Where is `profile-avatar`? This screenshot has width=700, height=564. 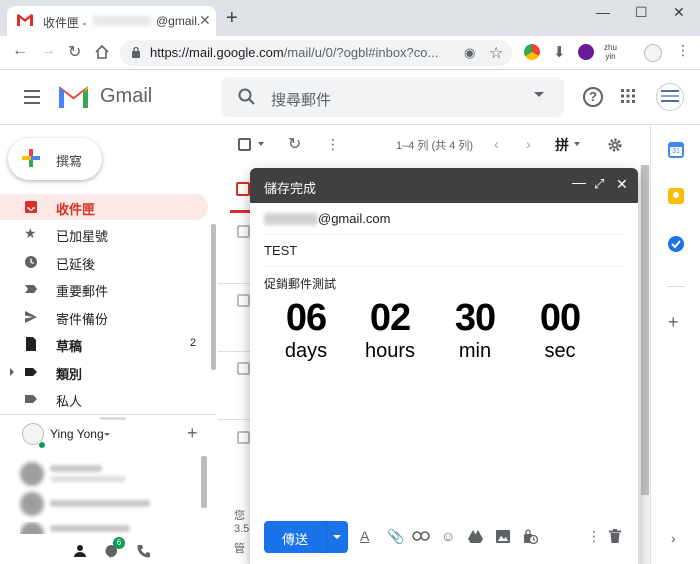 profile-avatar is located at coordinates (653, 53).